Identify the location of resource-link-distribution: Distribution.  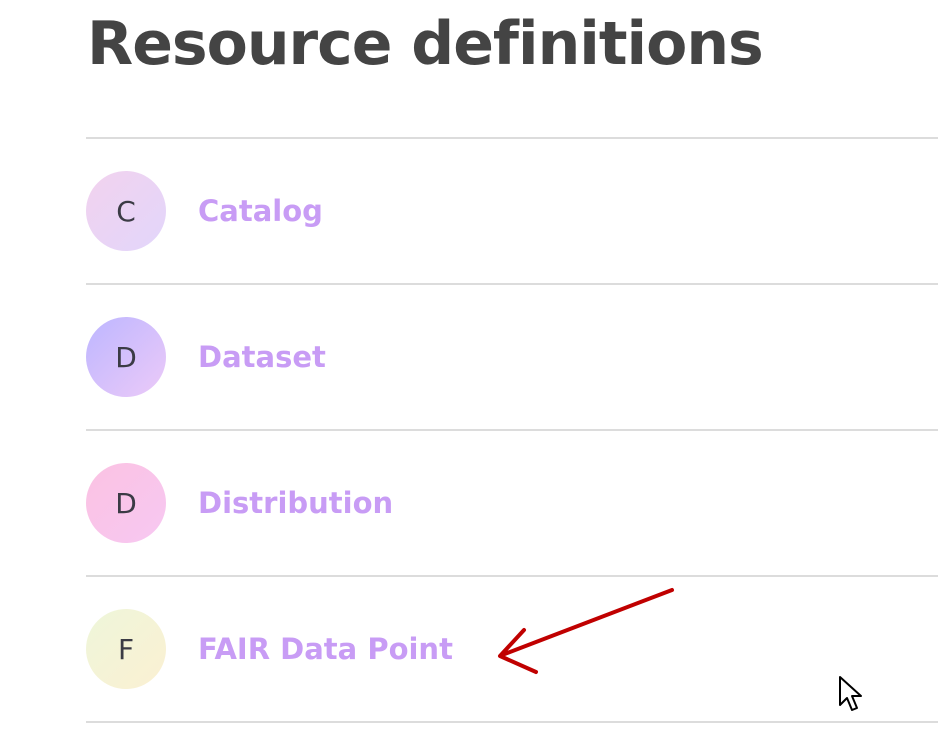
(295, 503).